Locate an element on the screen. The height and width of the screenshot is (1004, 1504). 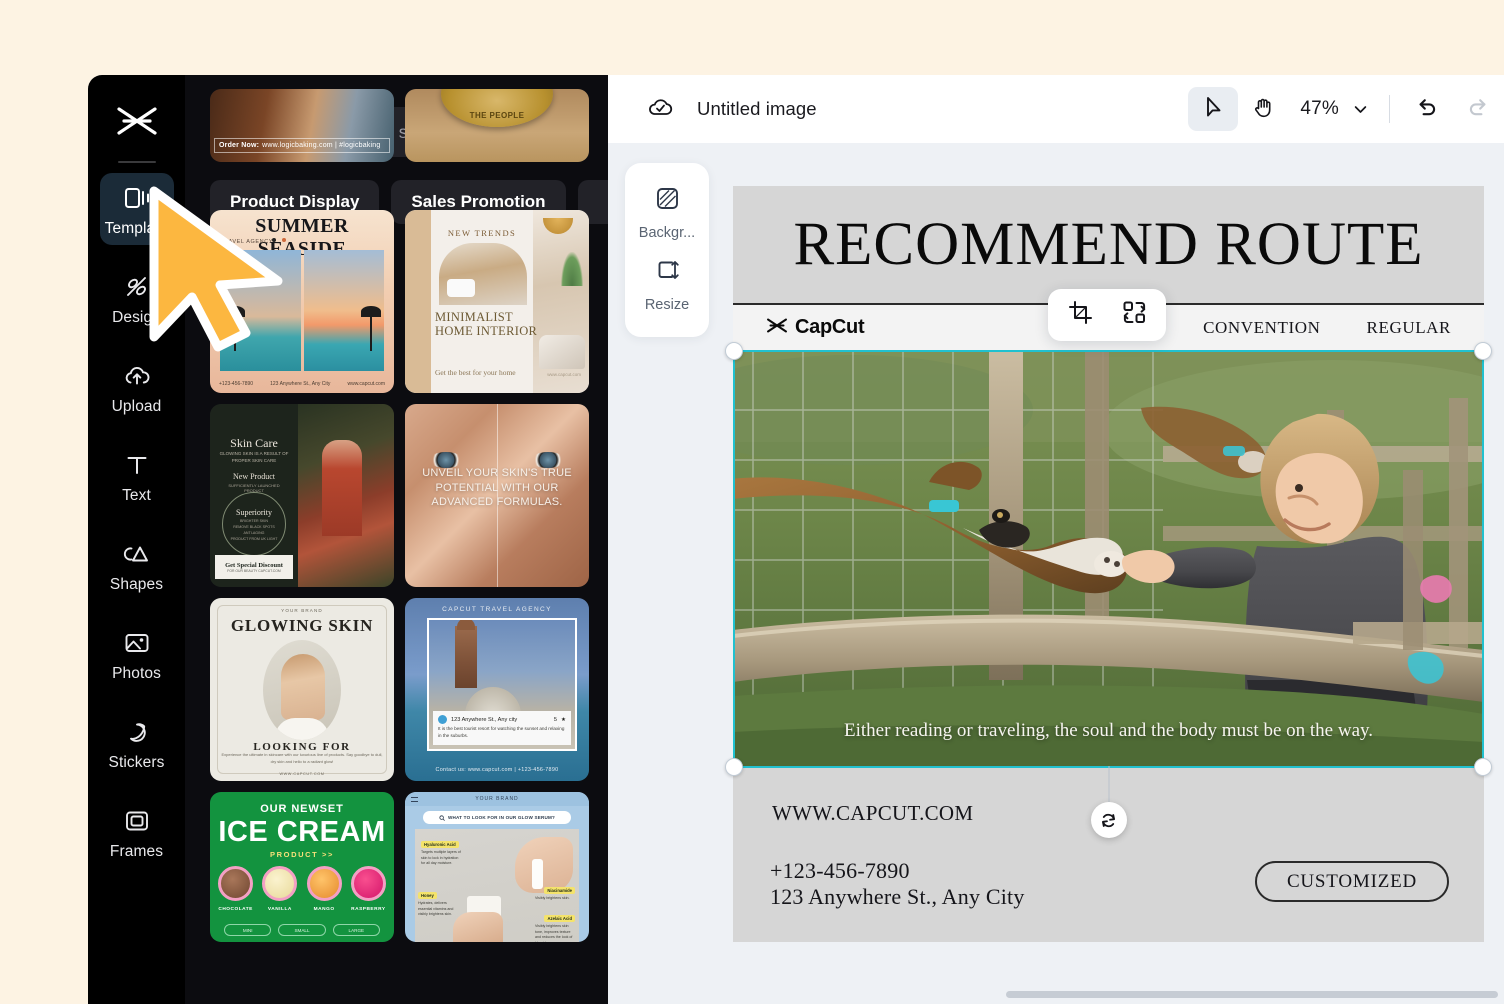
sidebar-item-text: Text is located at coordinates (137, 476).